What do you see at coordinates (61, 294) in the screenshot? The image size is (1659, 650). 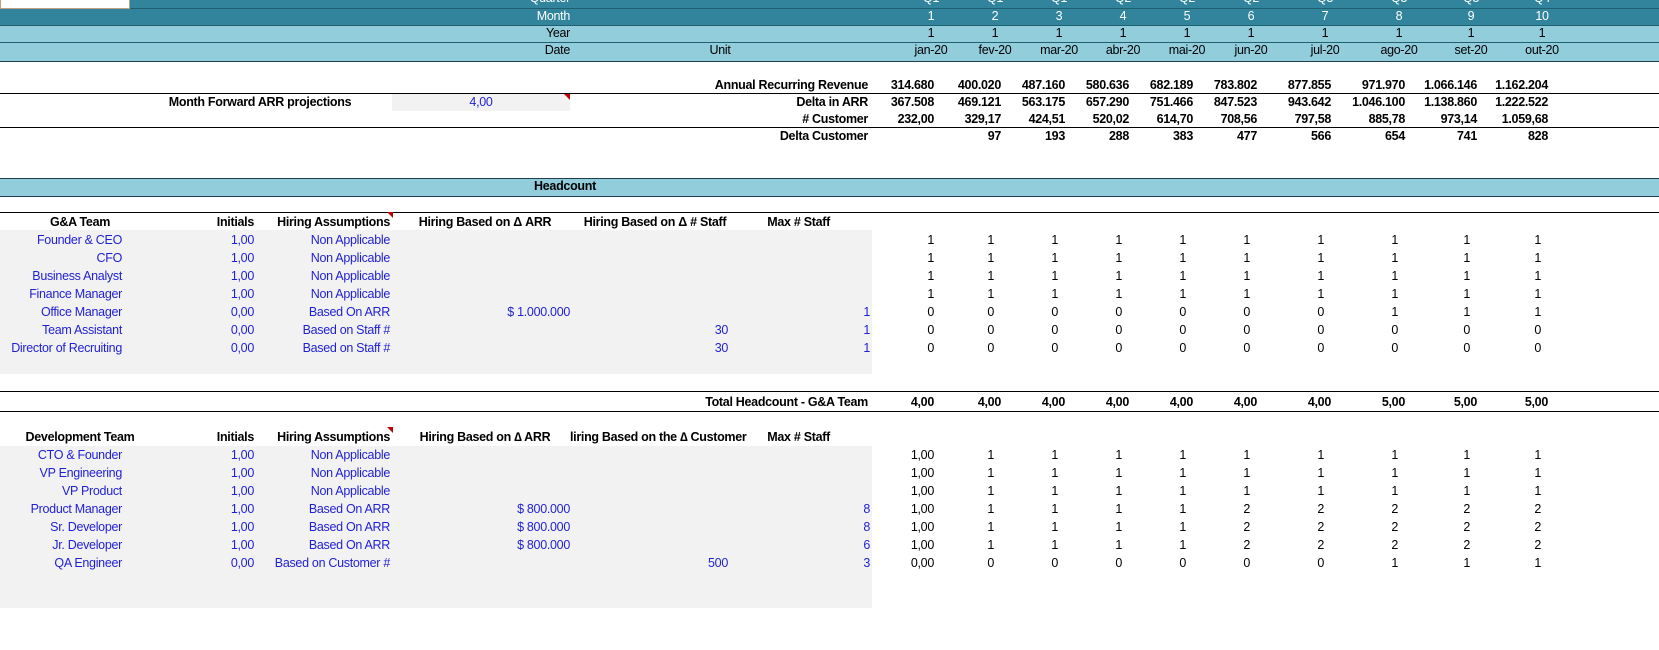 I see `role-name: Finance Manager` at bounding box center [61, 294].